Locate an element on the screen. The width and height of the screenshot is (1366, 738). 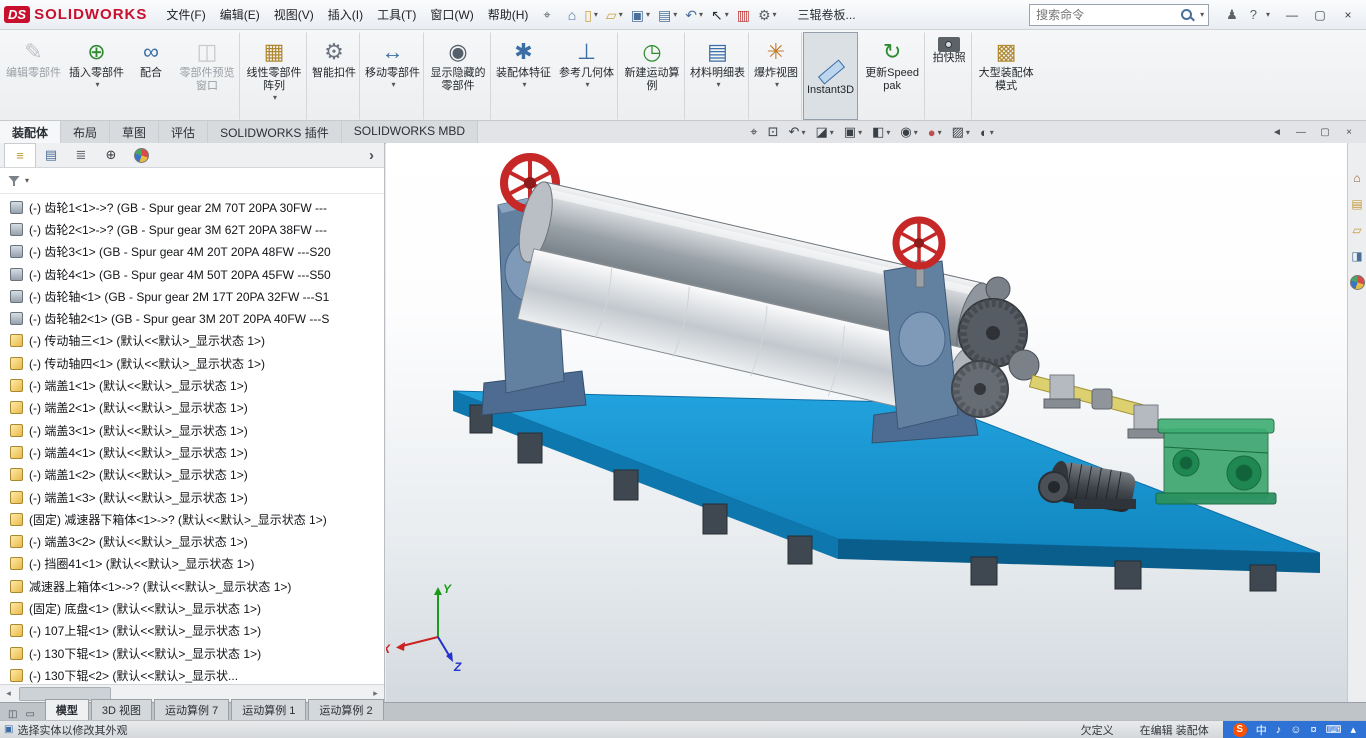
study-tab: 3D 视图 is located at coordinates (121, 709).